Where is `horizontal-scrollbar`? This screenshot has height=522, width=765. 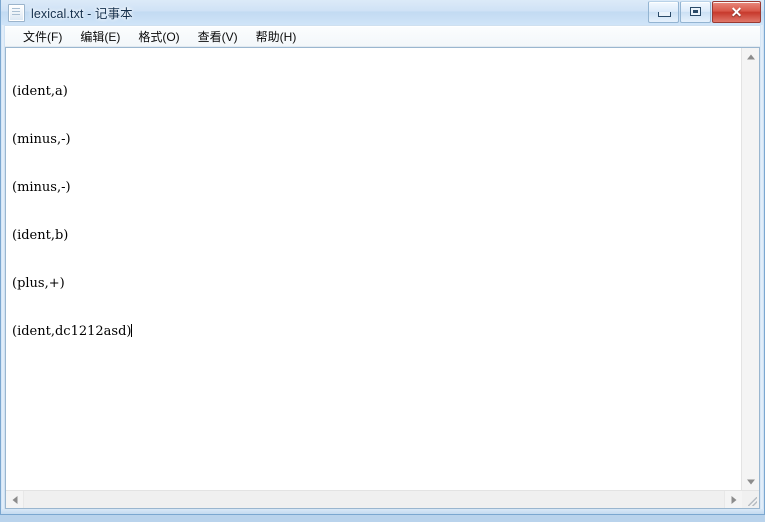
horizontal-scrollbar is located at coordinates (382, 499).